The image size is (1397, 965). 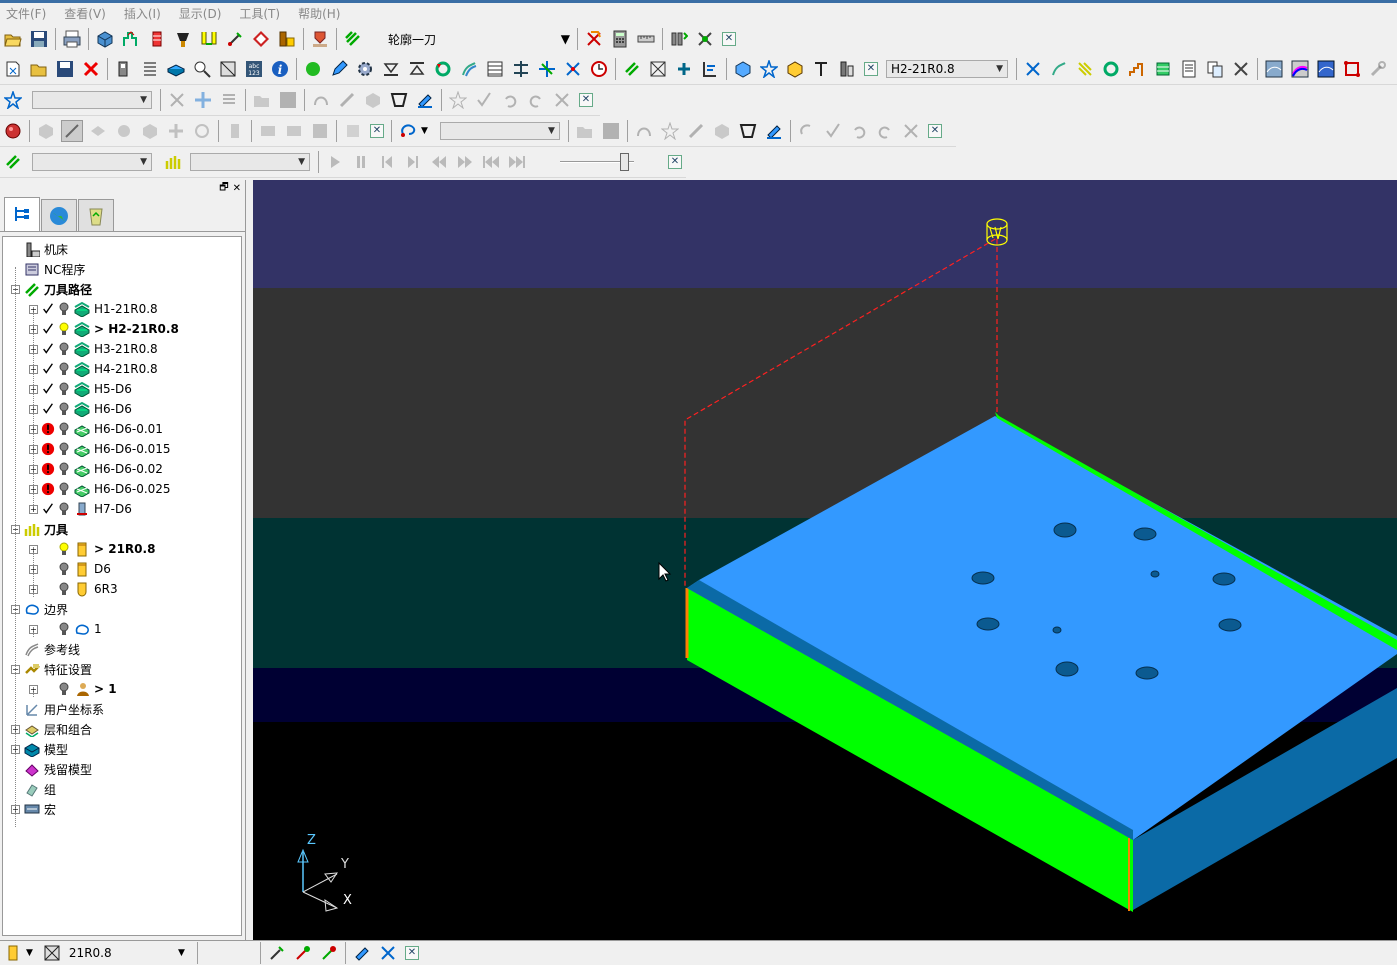 I want to click on pattern-box-icon, so click(x=722, y=131).